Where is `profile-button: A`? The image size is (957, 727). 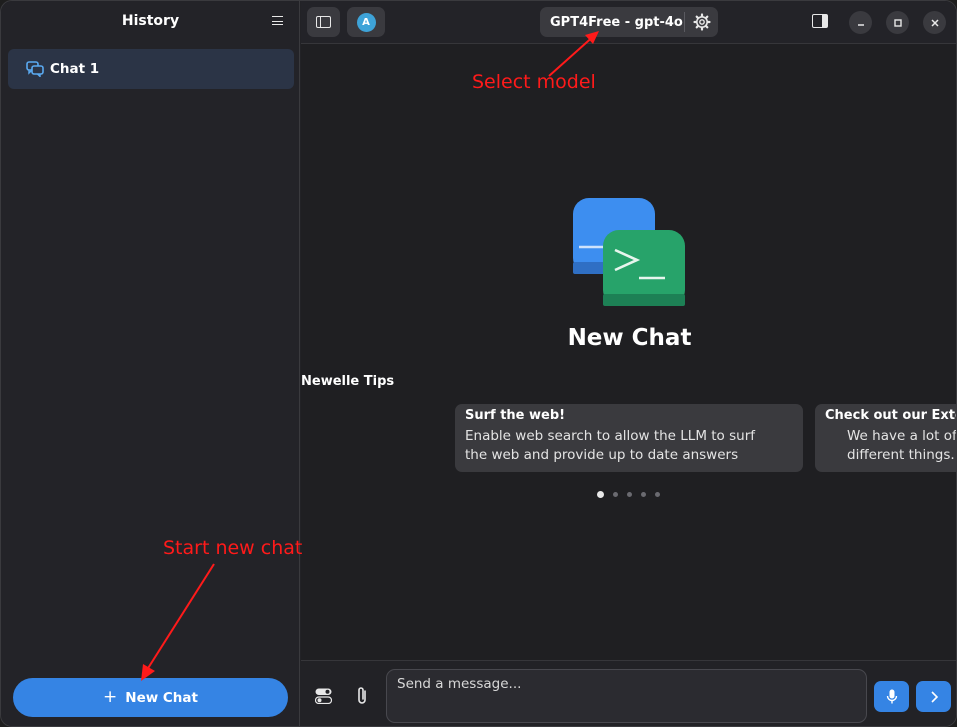
profile-button: A is located at coordinates (366, 22).